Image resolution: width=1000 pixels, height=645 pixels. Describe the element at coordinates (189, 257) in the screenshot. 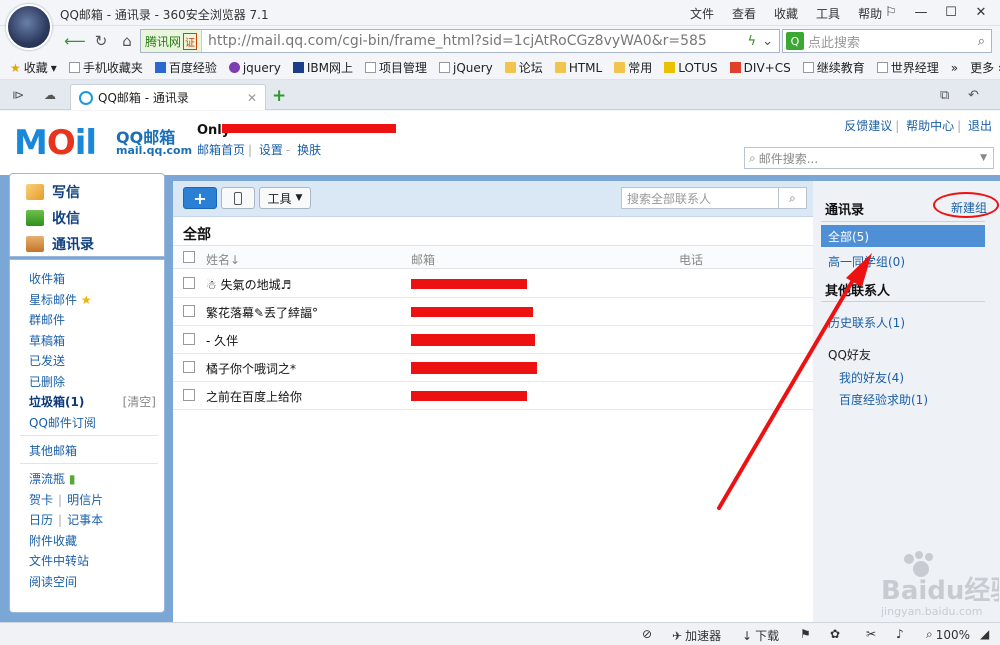

I see `select-all-checkbox` at that location.